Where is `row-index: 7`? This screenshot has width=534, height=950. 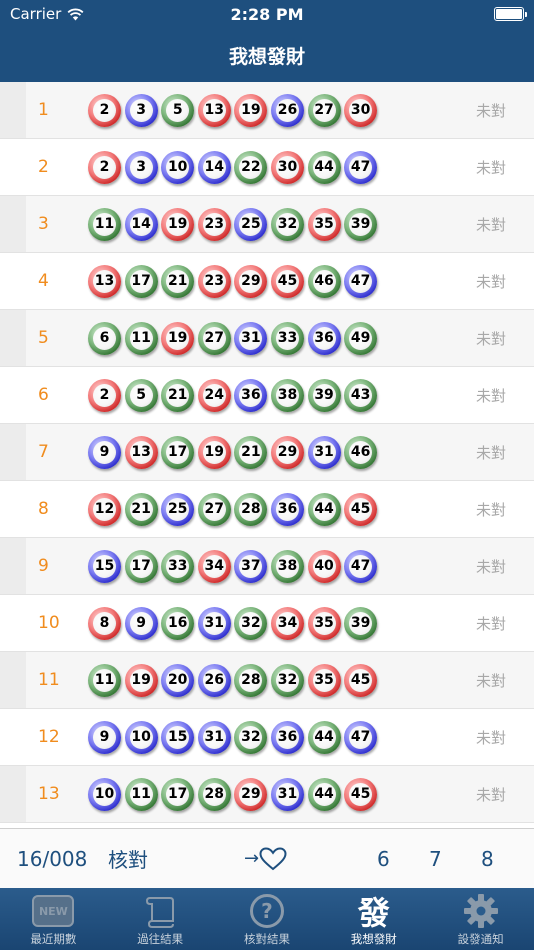
row-index: 7 is located at coordinates (43, 452).